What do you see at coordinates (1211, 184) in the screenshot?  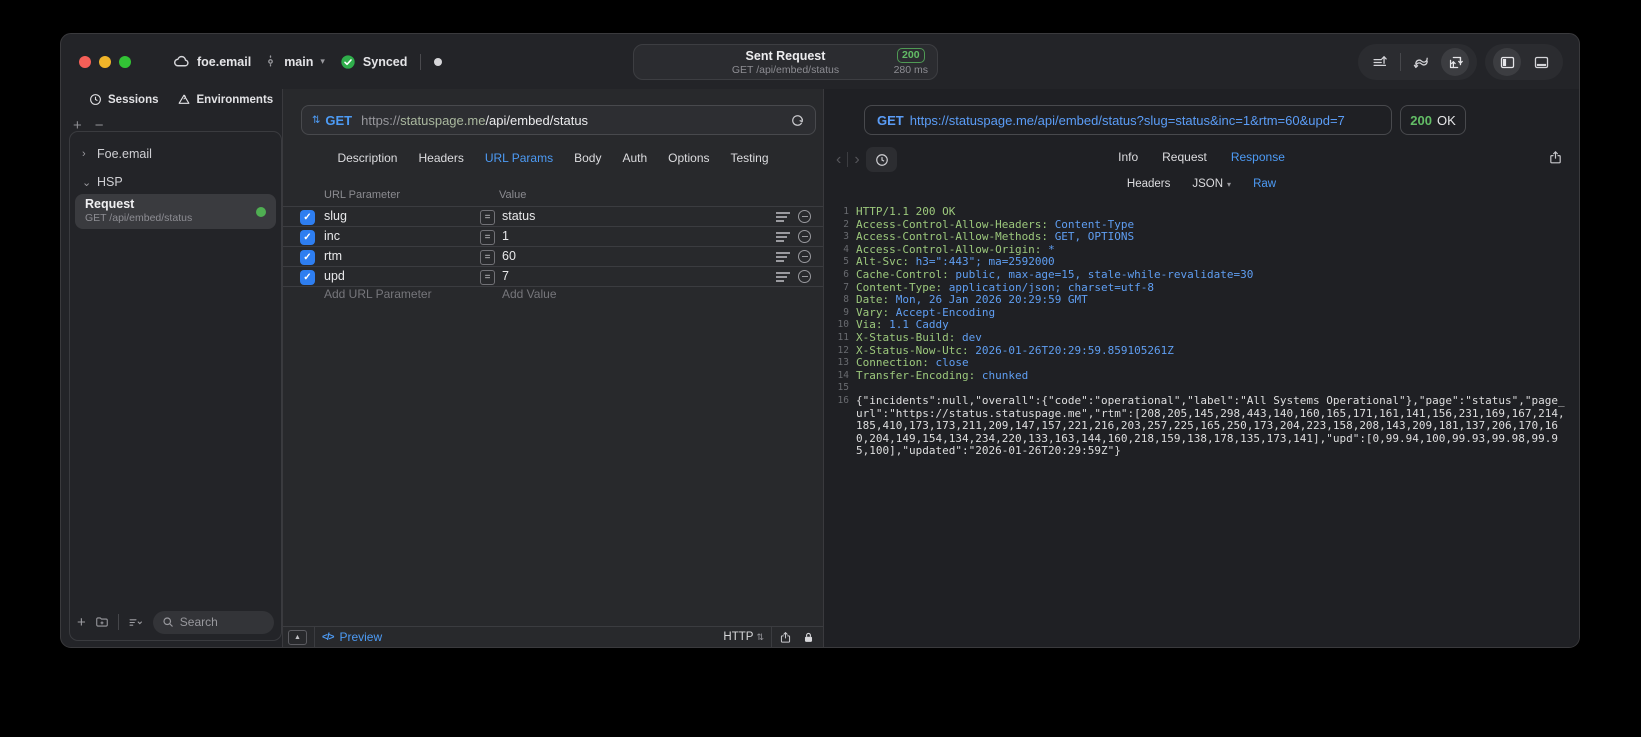 I see `response-subtab: JSON ▾` at bounding box center [1211, 184].